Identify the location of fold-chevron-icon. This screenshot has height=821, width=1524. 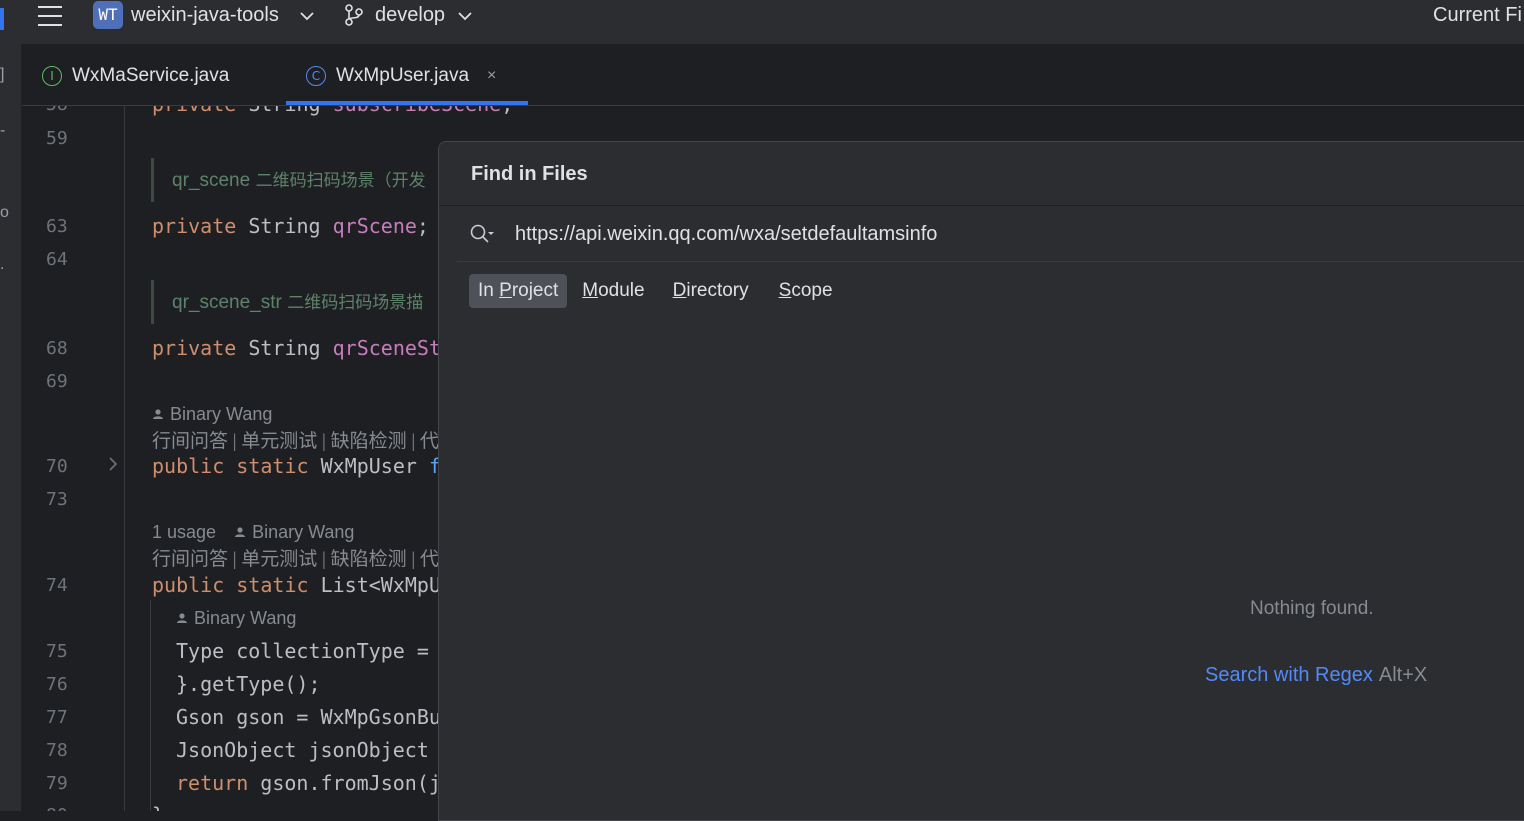
(113, 466).